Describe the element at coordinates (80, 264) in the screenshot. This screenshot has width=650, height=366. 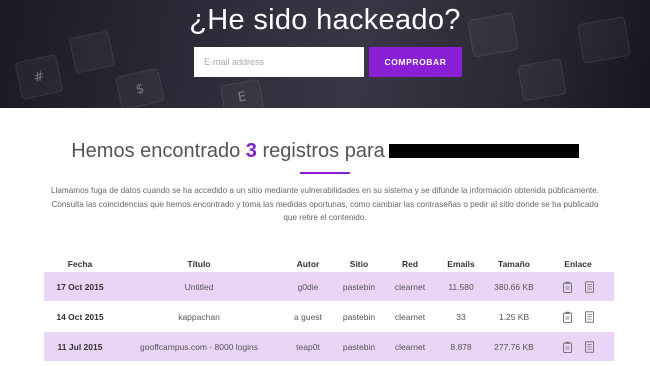
I see `col-header-fecha: Fecha` at that location.